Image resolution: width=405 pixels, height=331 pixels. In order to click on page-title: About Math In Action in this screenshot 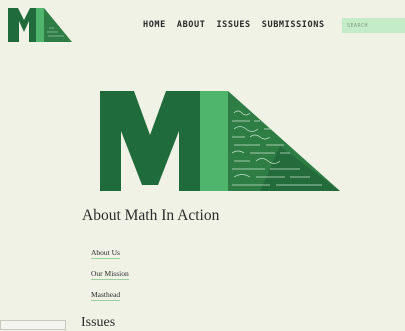, I will do `click(151, 215)`.